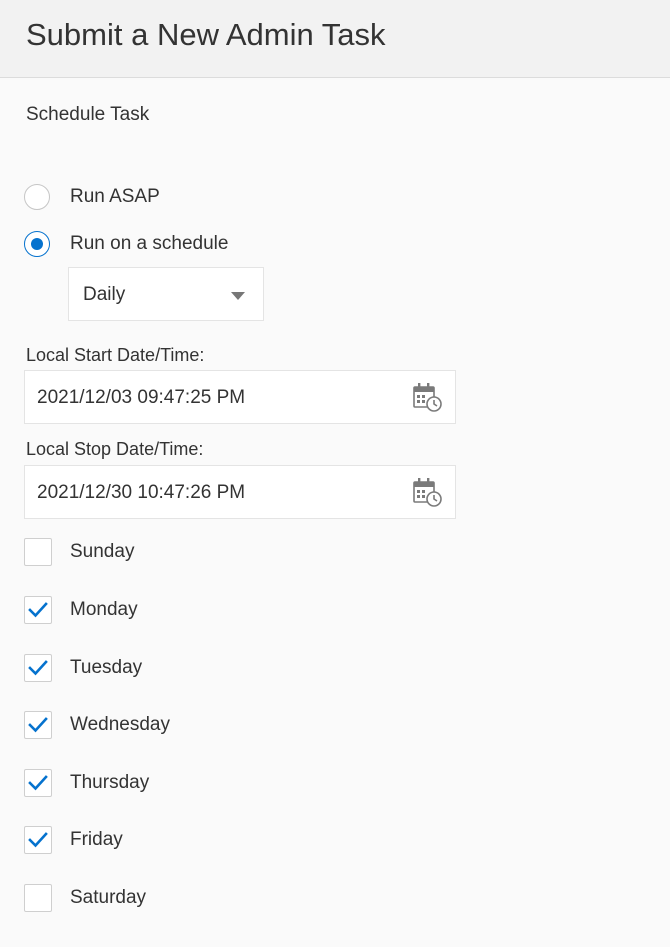  Describe the element at coordinates (108, 897) in the screenshot. I see `day-saturday-label: Saturday` at that location.